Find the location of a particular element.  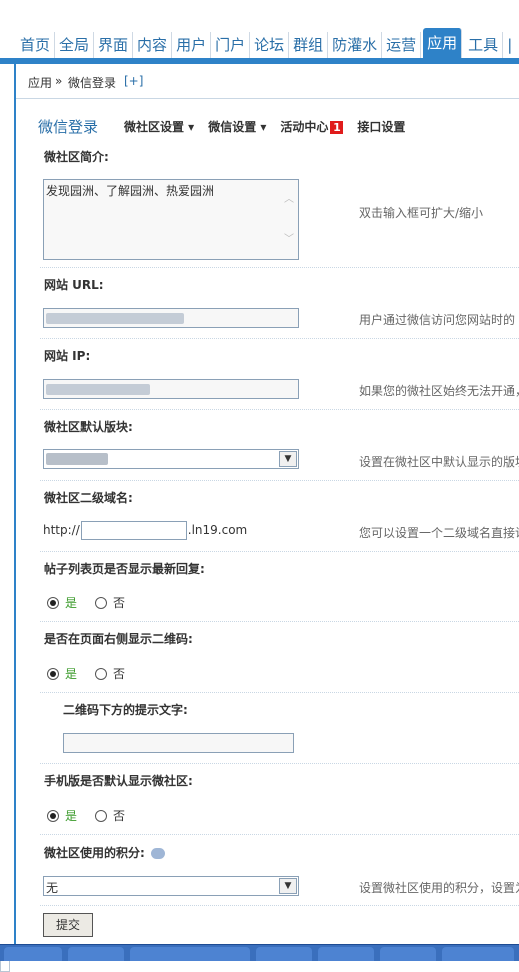

credit-label-text: 微社区使用的积分: is located at coordinates (94, 853).